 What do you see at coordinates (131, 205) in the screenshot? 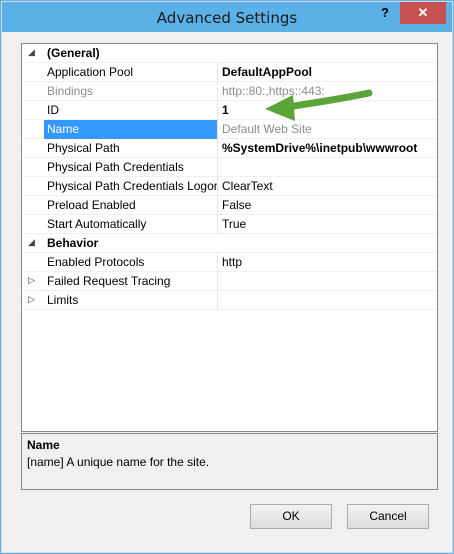
I see `property-label: Preload Enabled` at bounding box center [131, 205].